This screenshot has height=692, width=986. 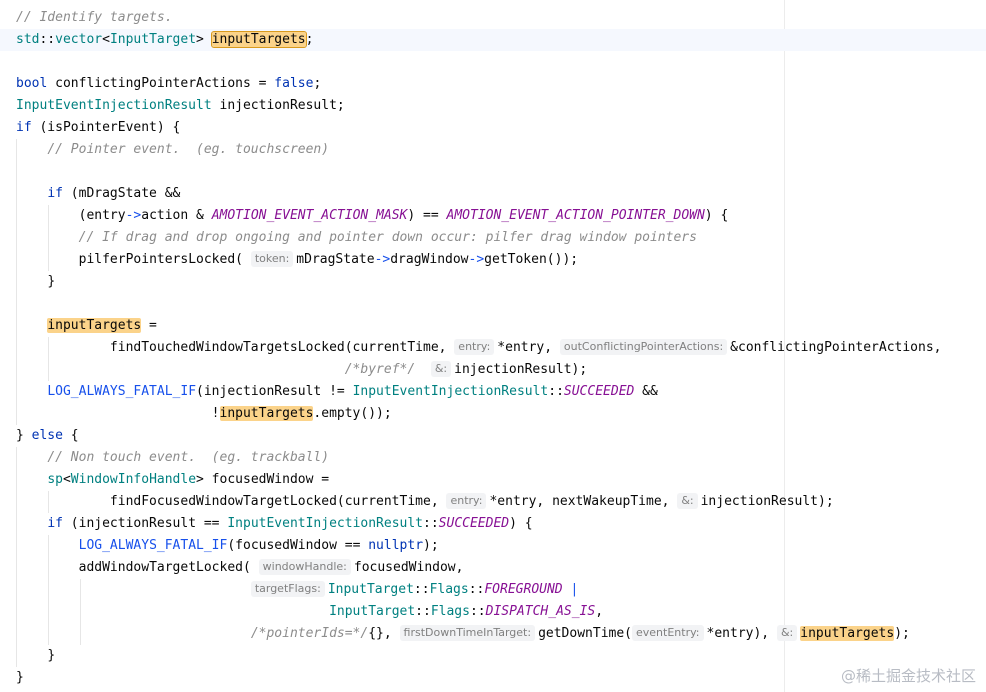 I want to click on code-text: (isPointerEvent) {, so click(x=106, y=127).